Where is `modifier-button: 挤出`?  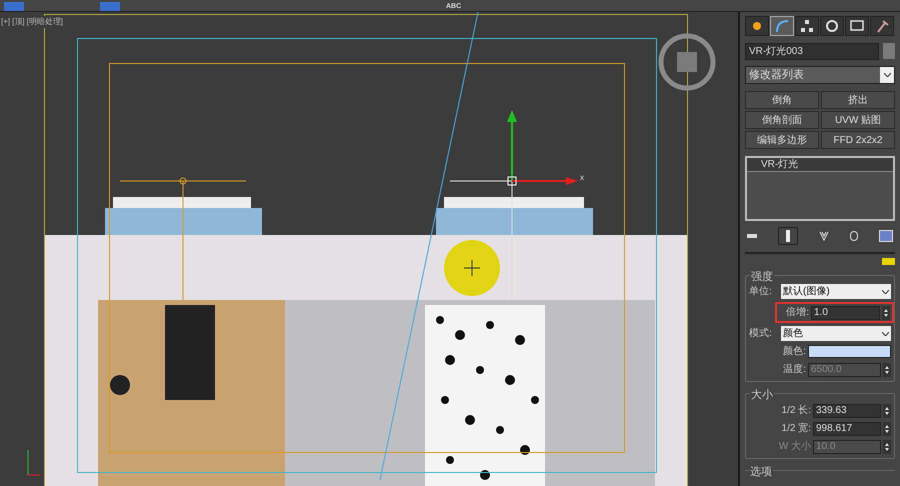 modifier-button: 挤出 is located at coordinates (858, 100).